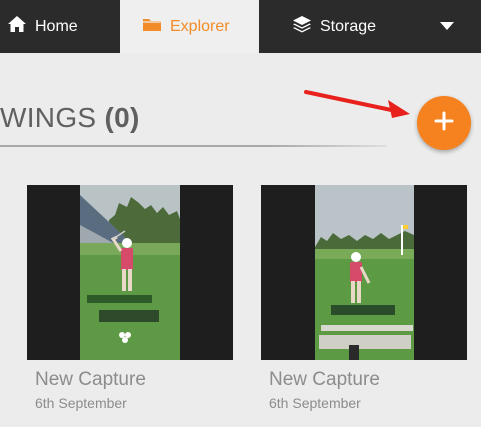  What do you see at coordinates (122, 117) in the screenshot?
I see `section-count: (0)` at bounding box center [122, 117].